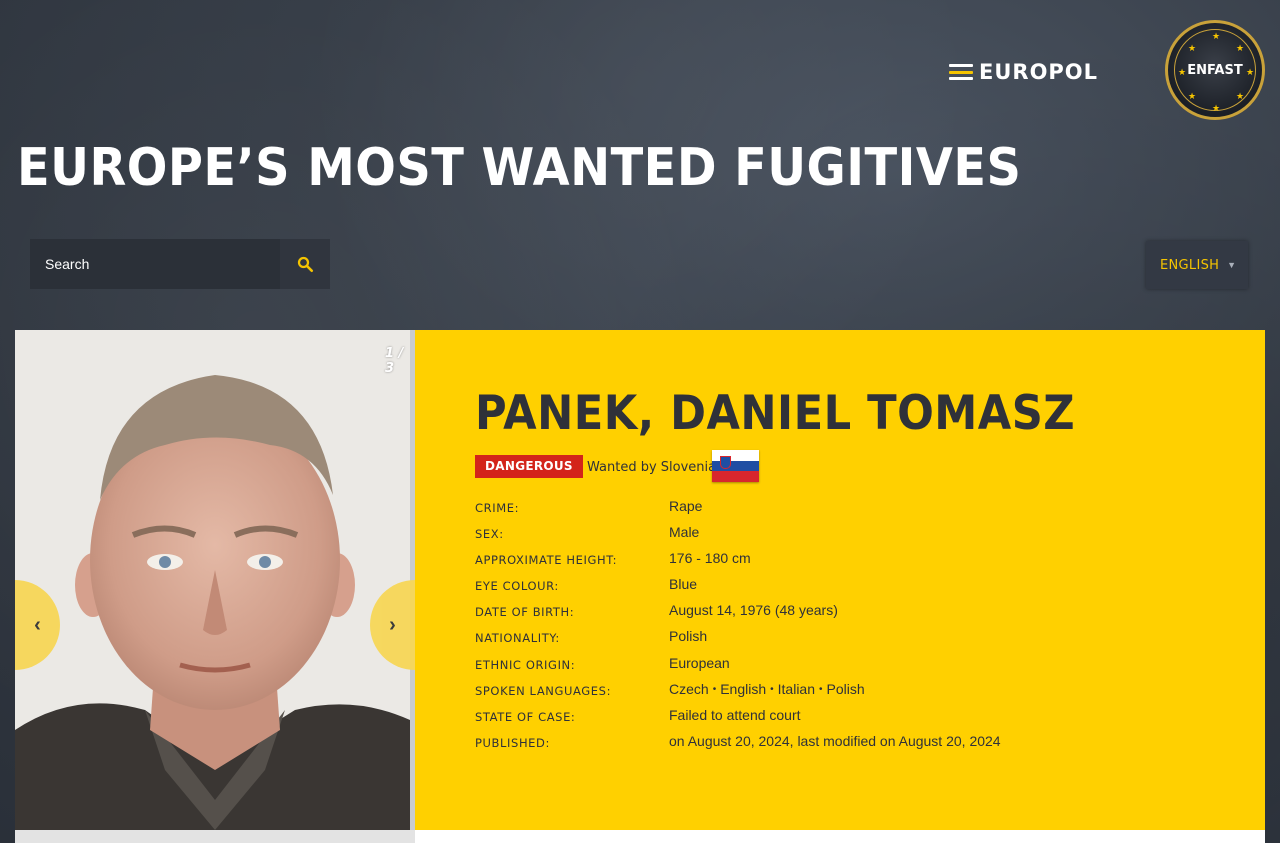  What do you see at coordinates (497, 508) in the screenshot?
I see `detail-label: CRIME:` at bounding box center [497, 508].